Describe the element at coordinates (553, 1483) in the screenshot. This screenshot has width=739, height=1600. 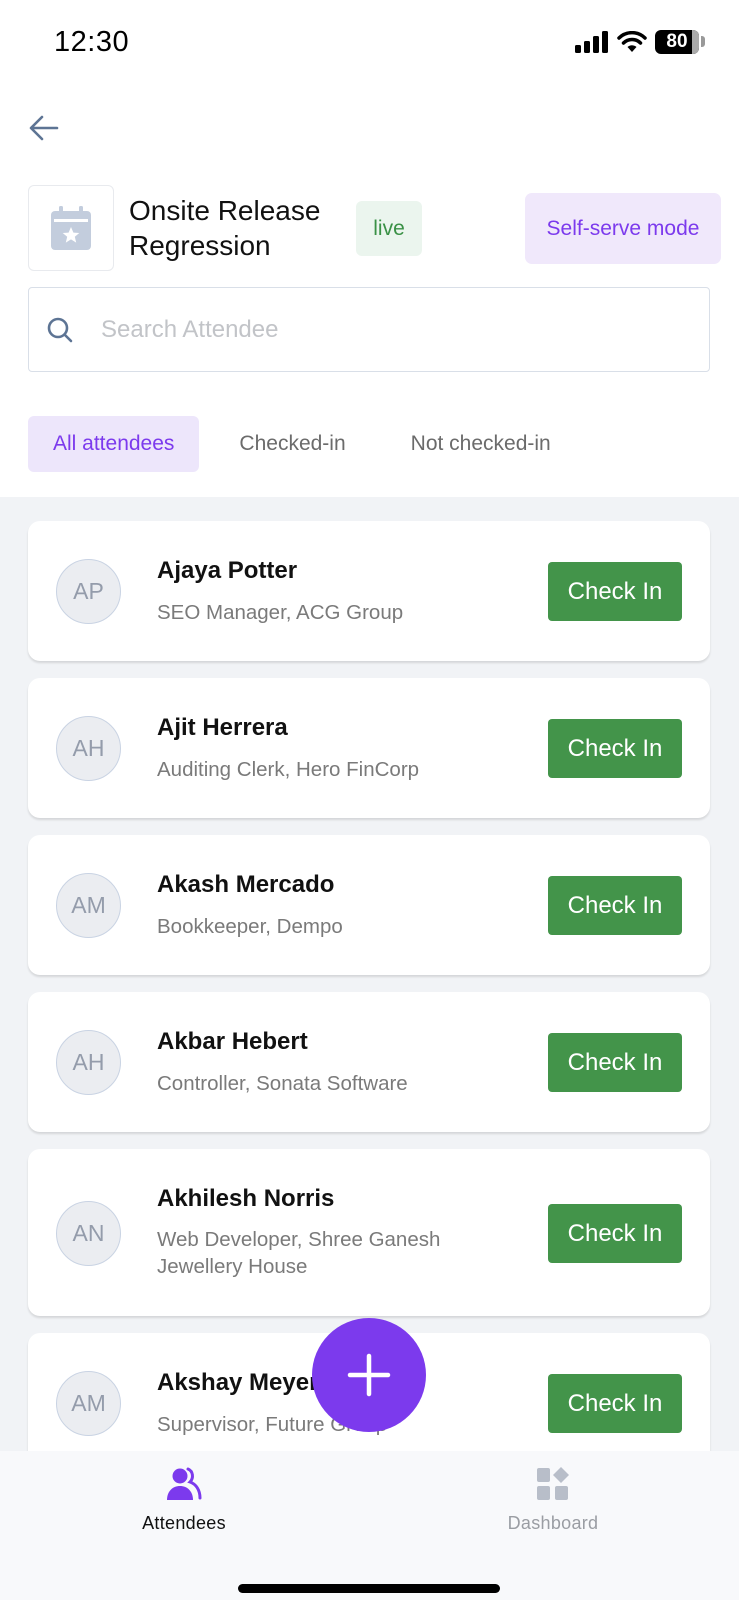
I see `dashboard-icon` at that location.